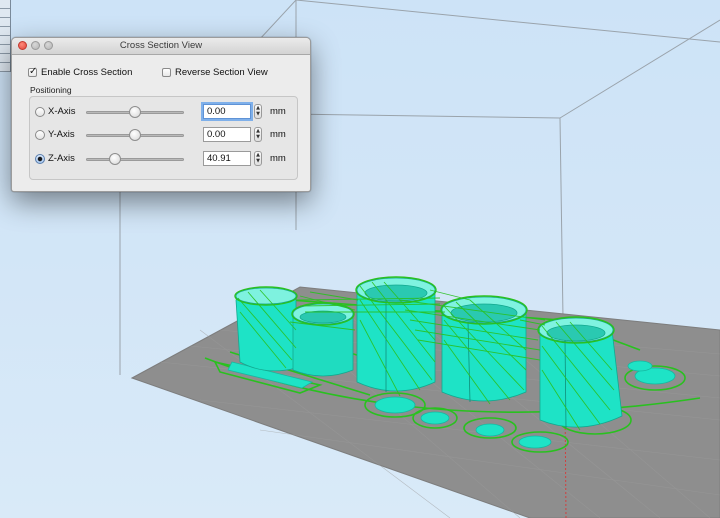  Describe the element at coordinates (61, 158) in the screenshot. I see `z-axis-label: Z-Axis` at that location.